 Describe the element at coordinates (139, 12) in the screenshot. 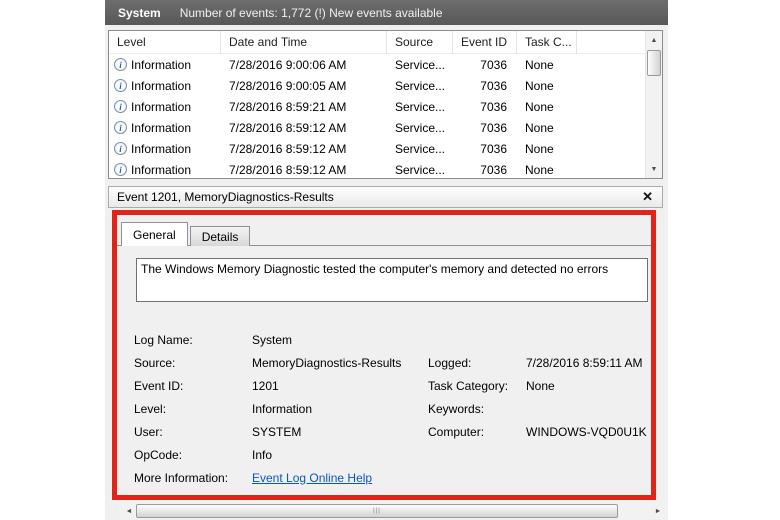

I see `log-name: System` at that location.